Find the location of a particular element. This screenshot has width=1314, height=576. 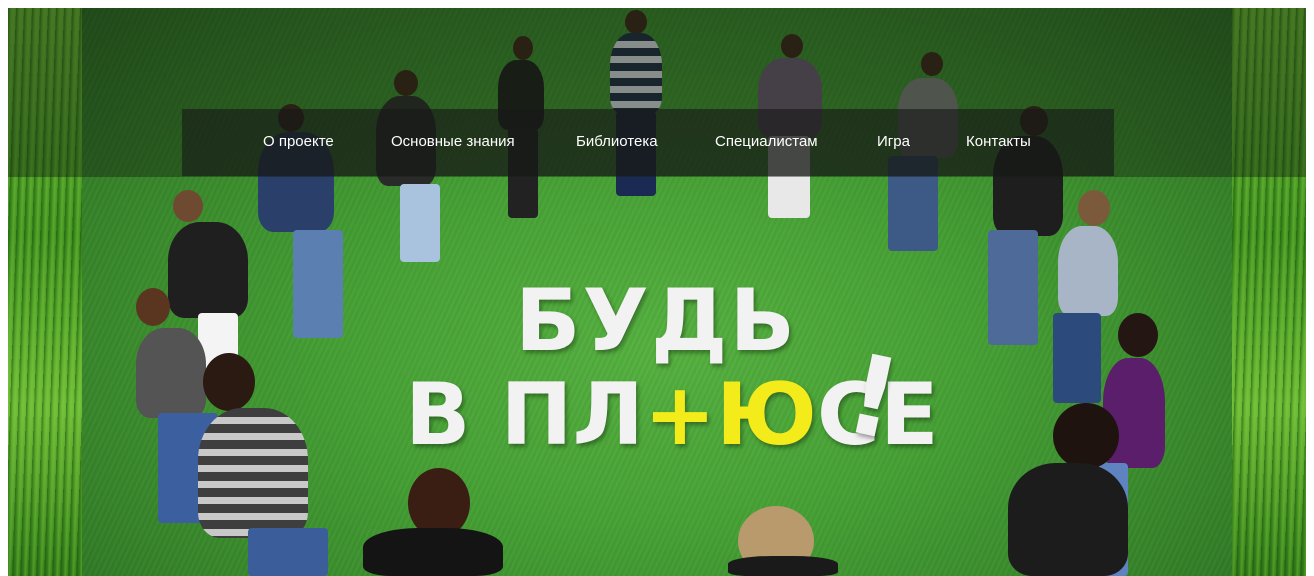

campaign-logo: БУДЬ В ПЛ+ЮСЕ ! is located at coordinates (671, 370).